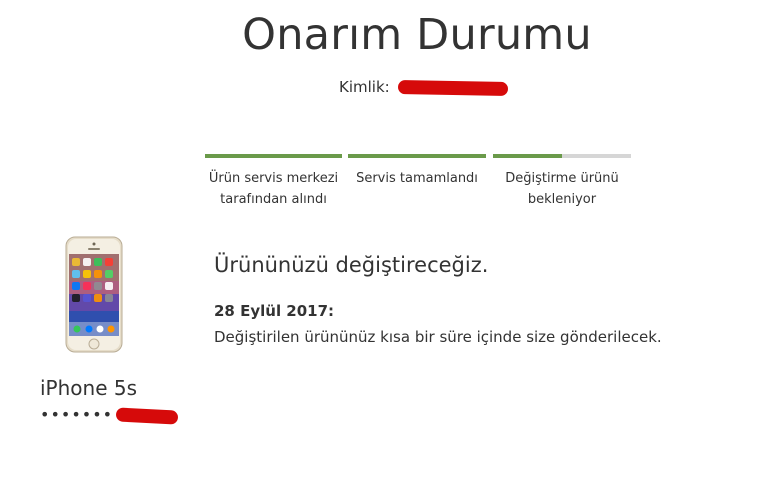  I want to click on status-date: 28 Eylül 2017:, so click(274, 311).